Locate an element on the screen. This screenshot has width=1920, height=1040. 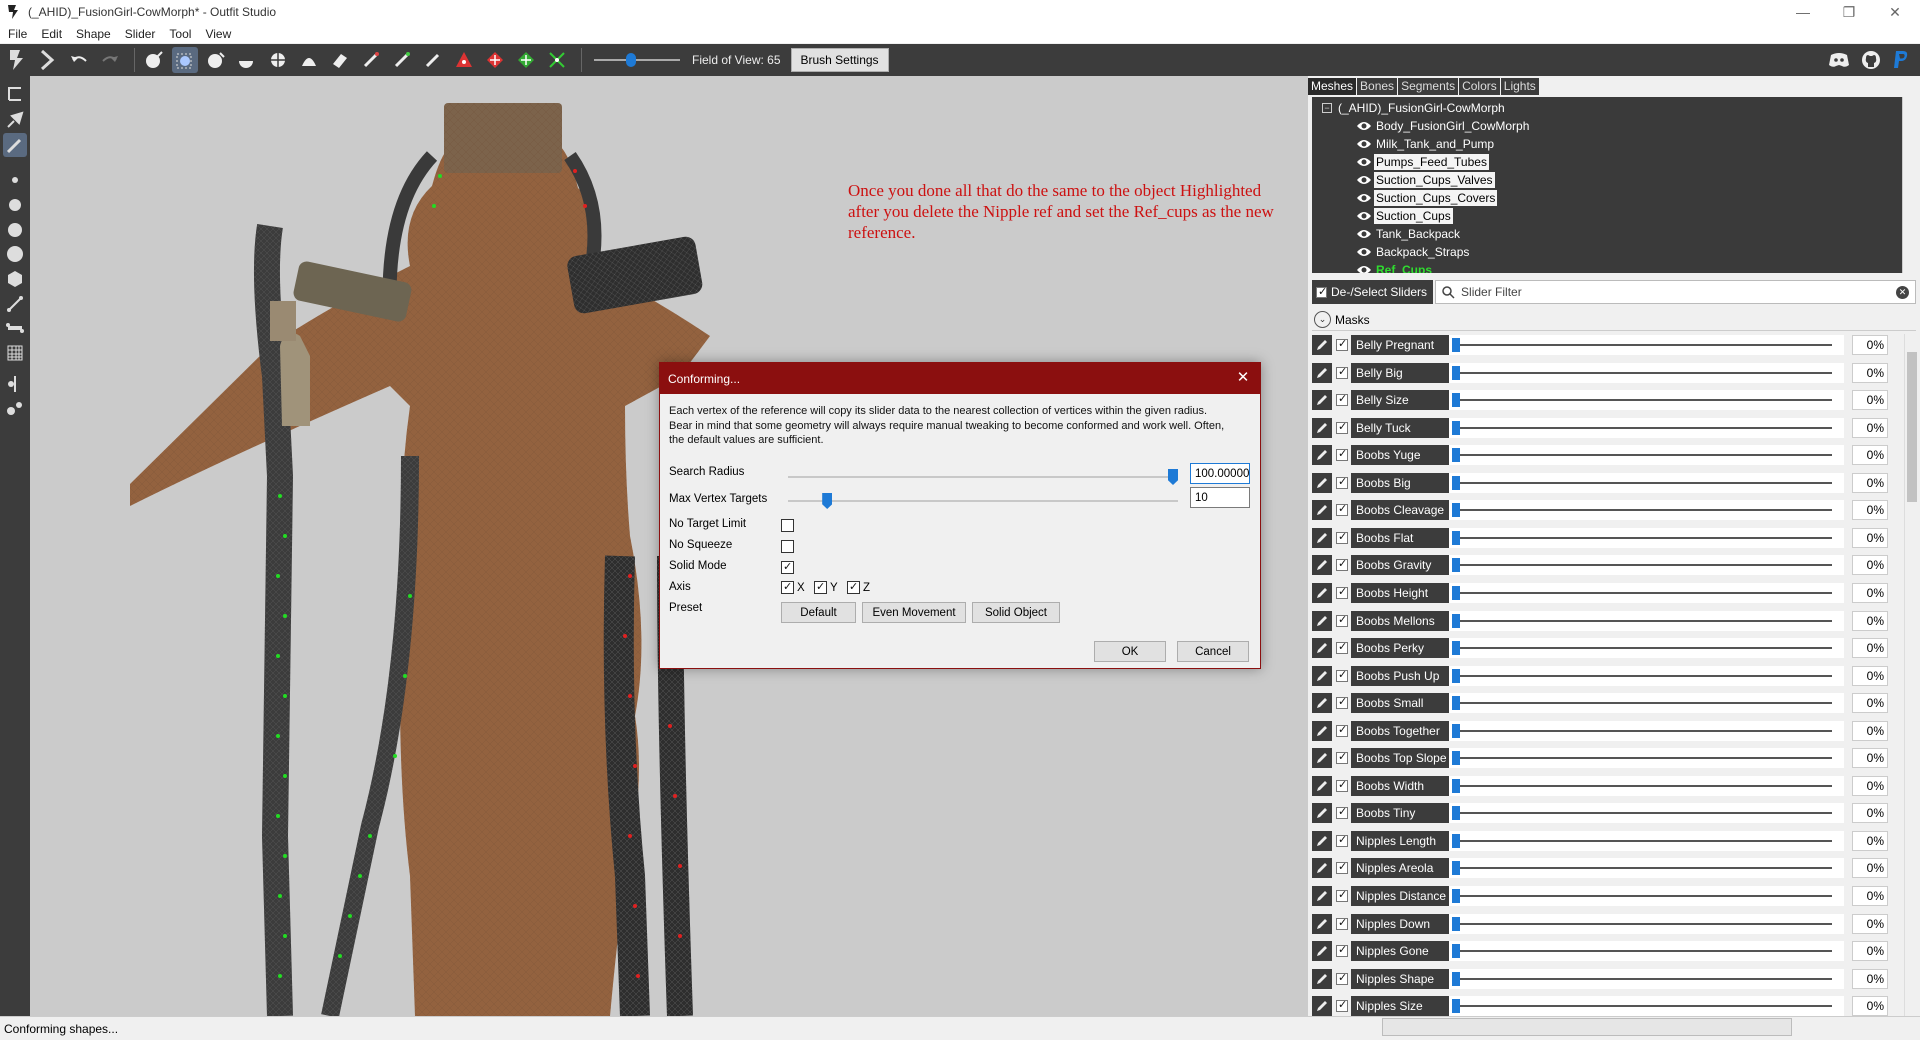
menu-view: View is located at coordinates (218, 34).